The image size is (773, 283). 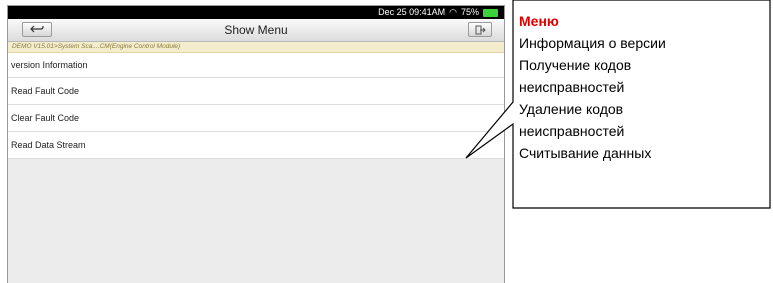 I want to click on callout-line: Удаление кодов, so click(x=571, y=109).